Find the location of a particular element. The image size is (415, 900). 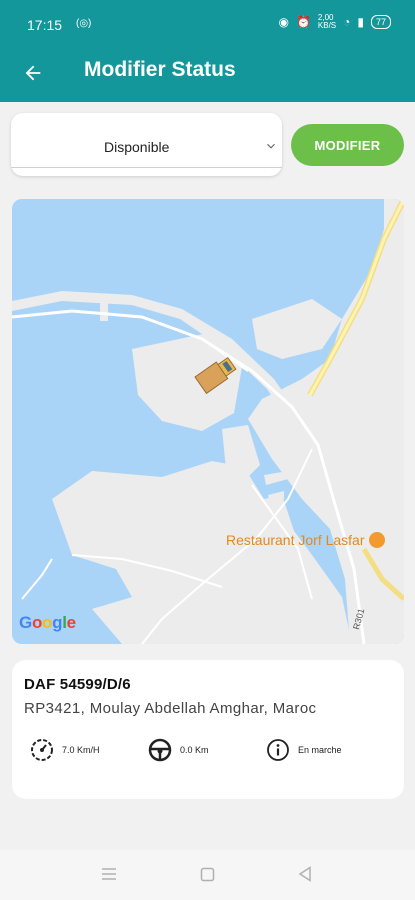

select-underline is located at coordinates (146, 167).